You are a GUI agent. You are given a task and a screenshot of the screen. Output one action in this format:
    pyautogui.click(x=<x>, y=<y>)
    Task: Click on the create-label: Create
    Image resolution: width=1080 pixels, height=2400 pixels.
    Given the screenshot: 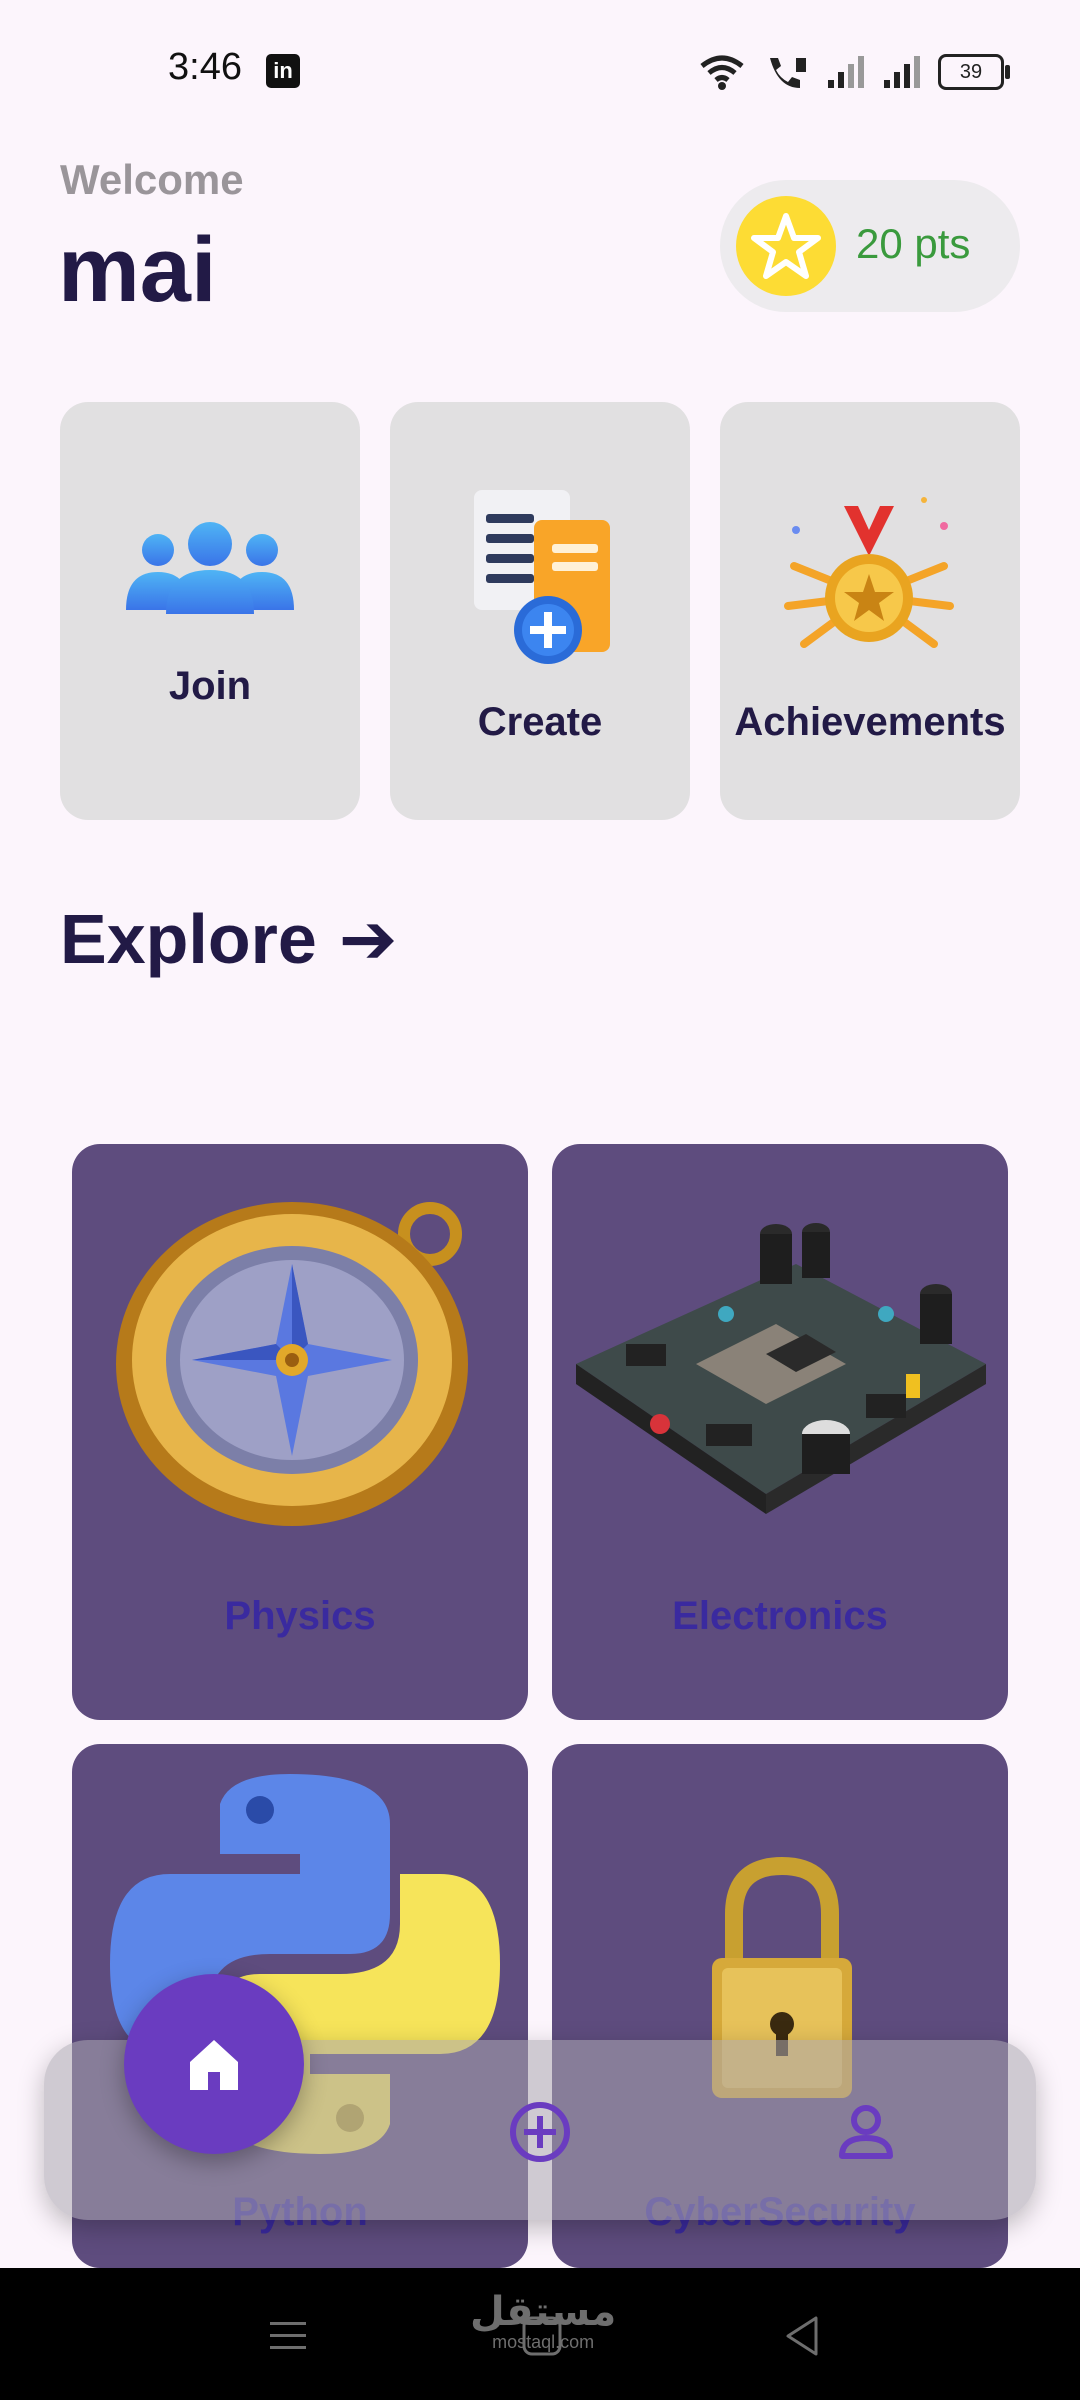 What is the action you would take?
    pyautogui.click(x=540, y=722)
    